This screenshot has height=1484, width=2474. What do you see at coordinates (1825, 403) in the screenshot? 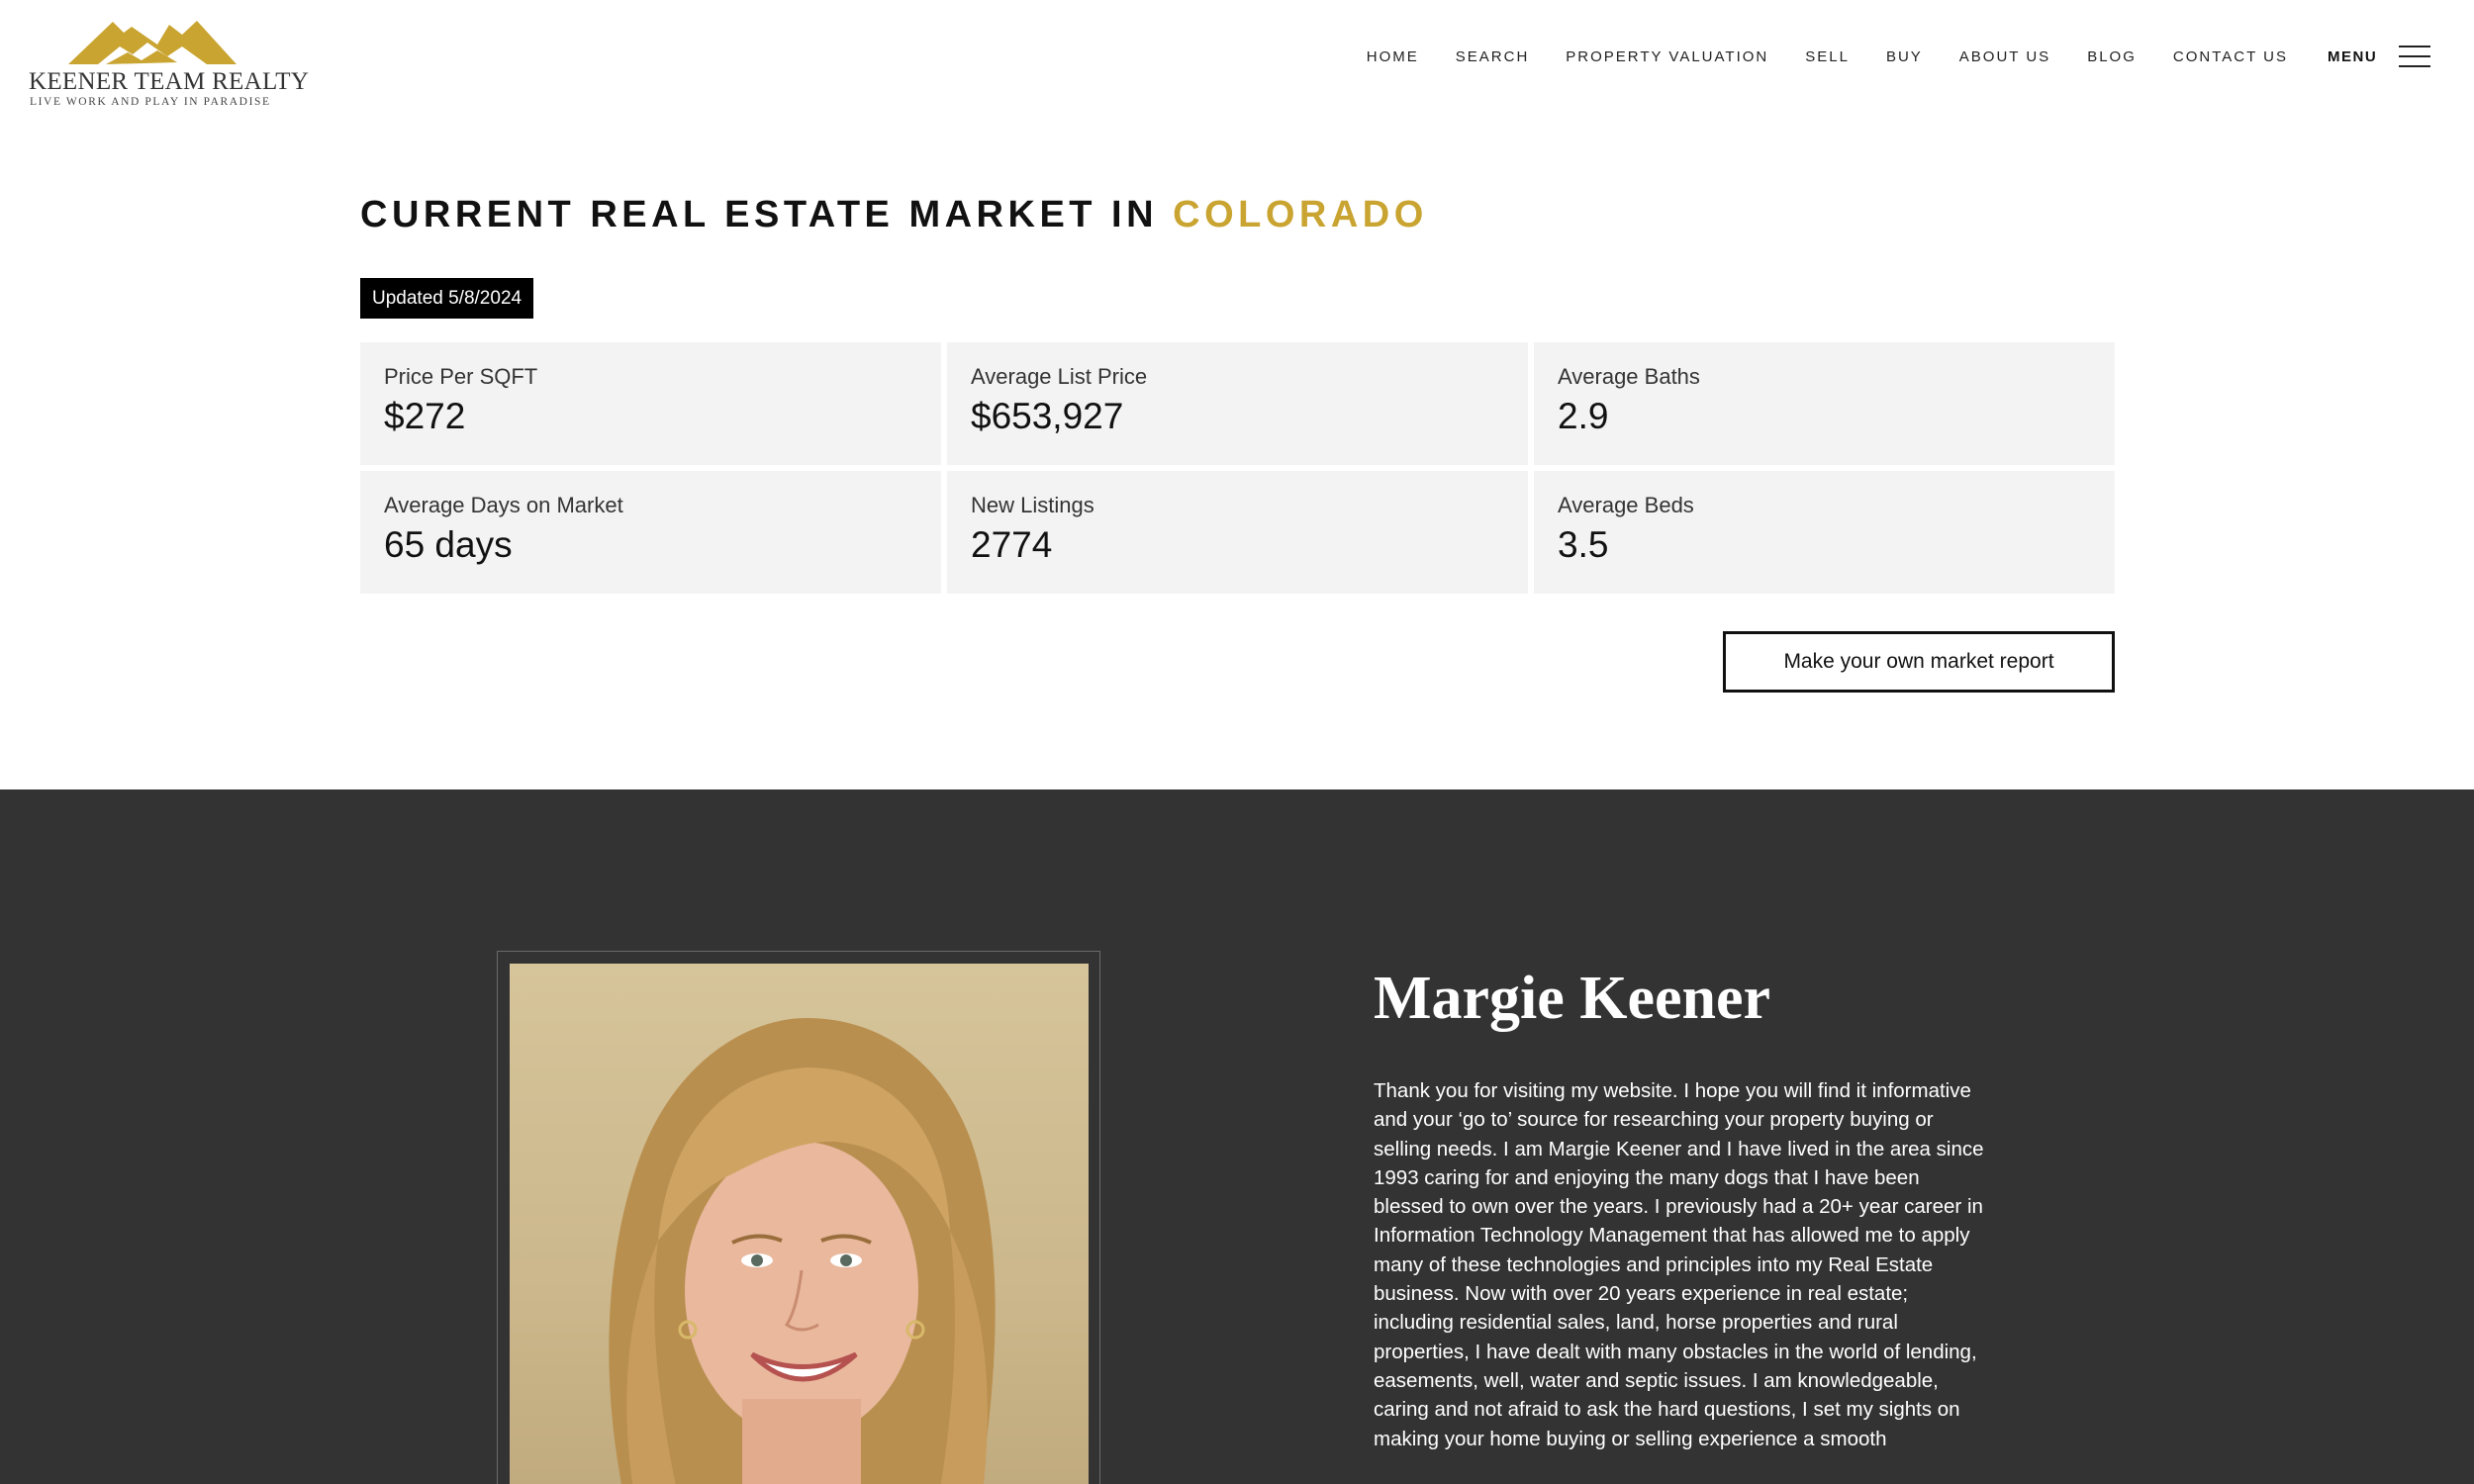
I see `stat-card-average-baths: Average Baths 2.9` at bounding box center [1825, 403].